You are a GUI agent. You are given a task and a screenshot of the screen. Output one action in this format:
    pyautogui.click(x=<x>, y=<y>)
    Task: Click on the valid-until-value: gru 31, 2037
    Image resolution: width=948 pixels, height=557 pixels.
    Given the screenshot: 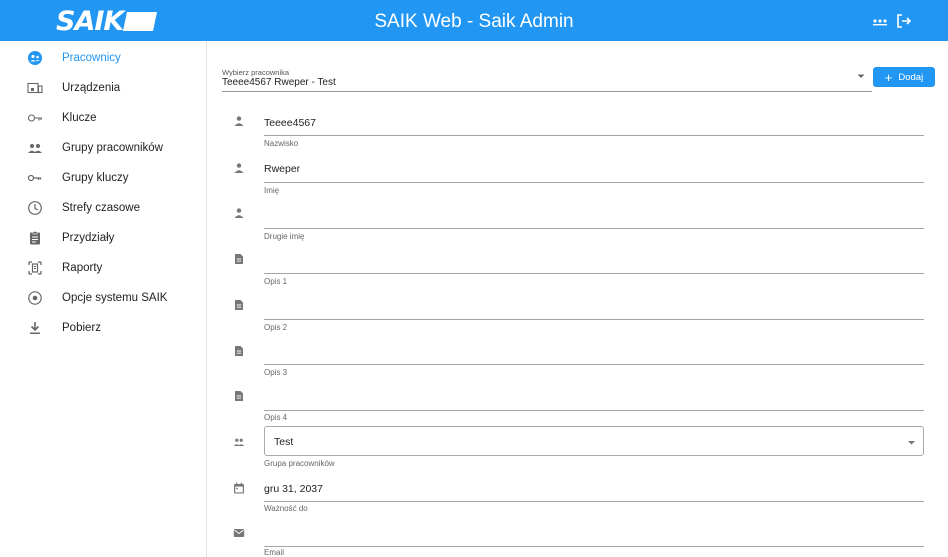 What is the action you would take?
    pyautogui.click(x=293, y=489)
    